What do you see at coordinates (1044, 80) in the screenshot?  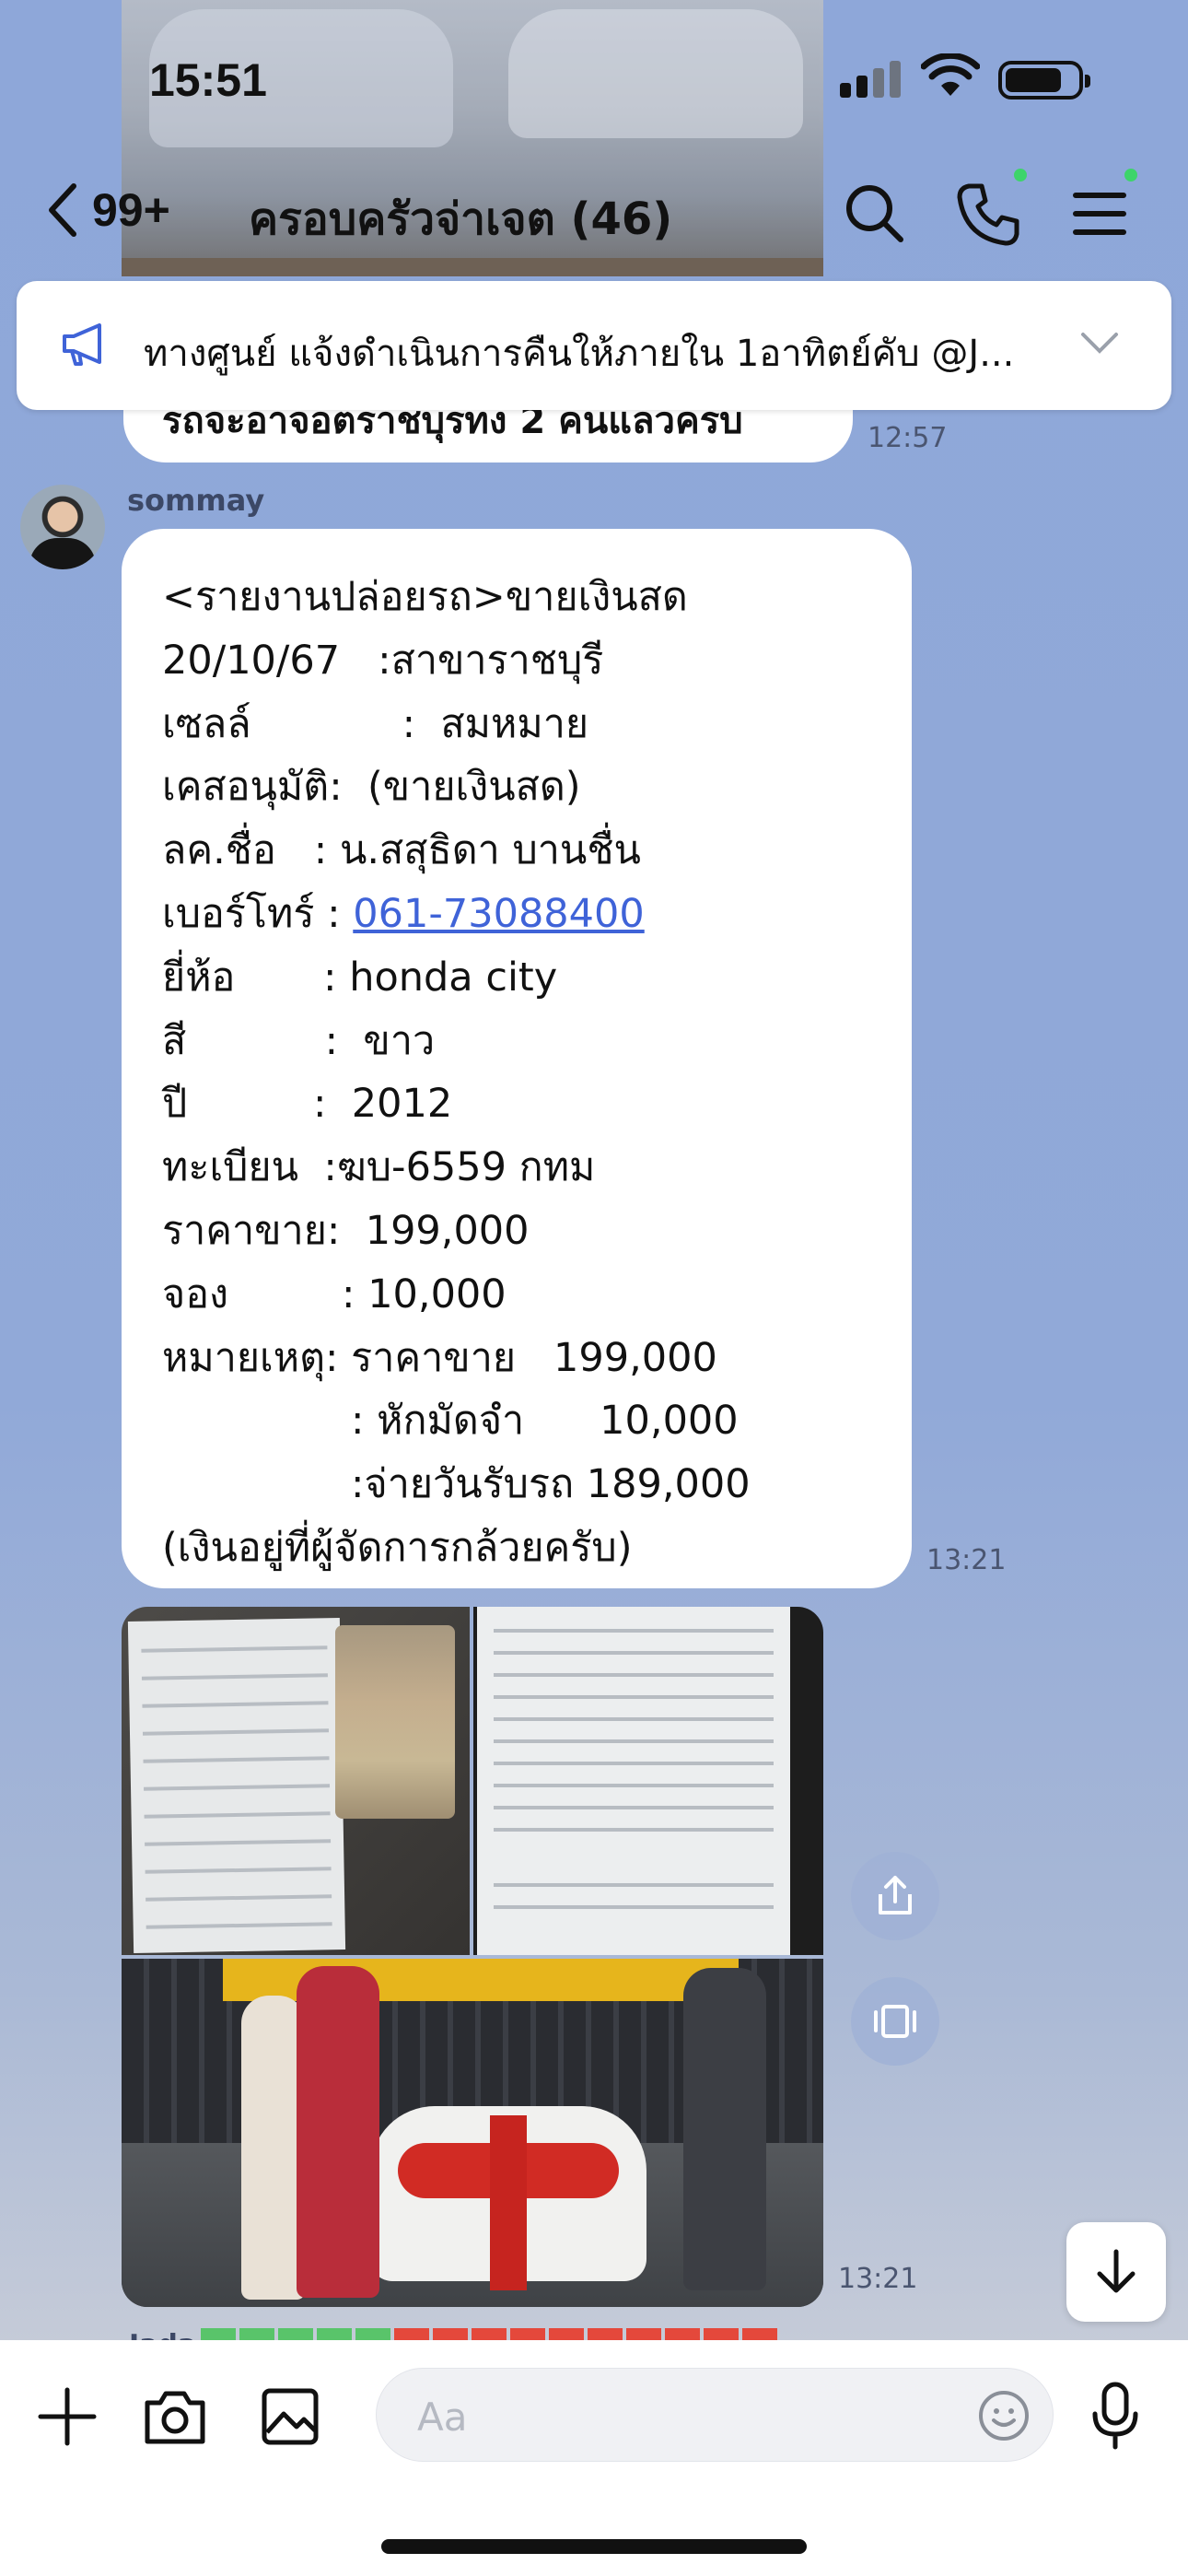 I see `battery-icon` at bounding box center [1044, 80].